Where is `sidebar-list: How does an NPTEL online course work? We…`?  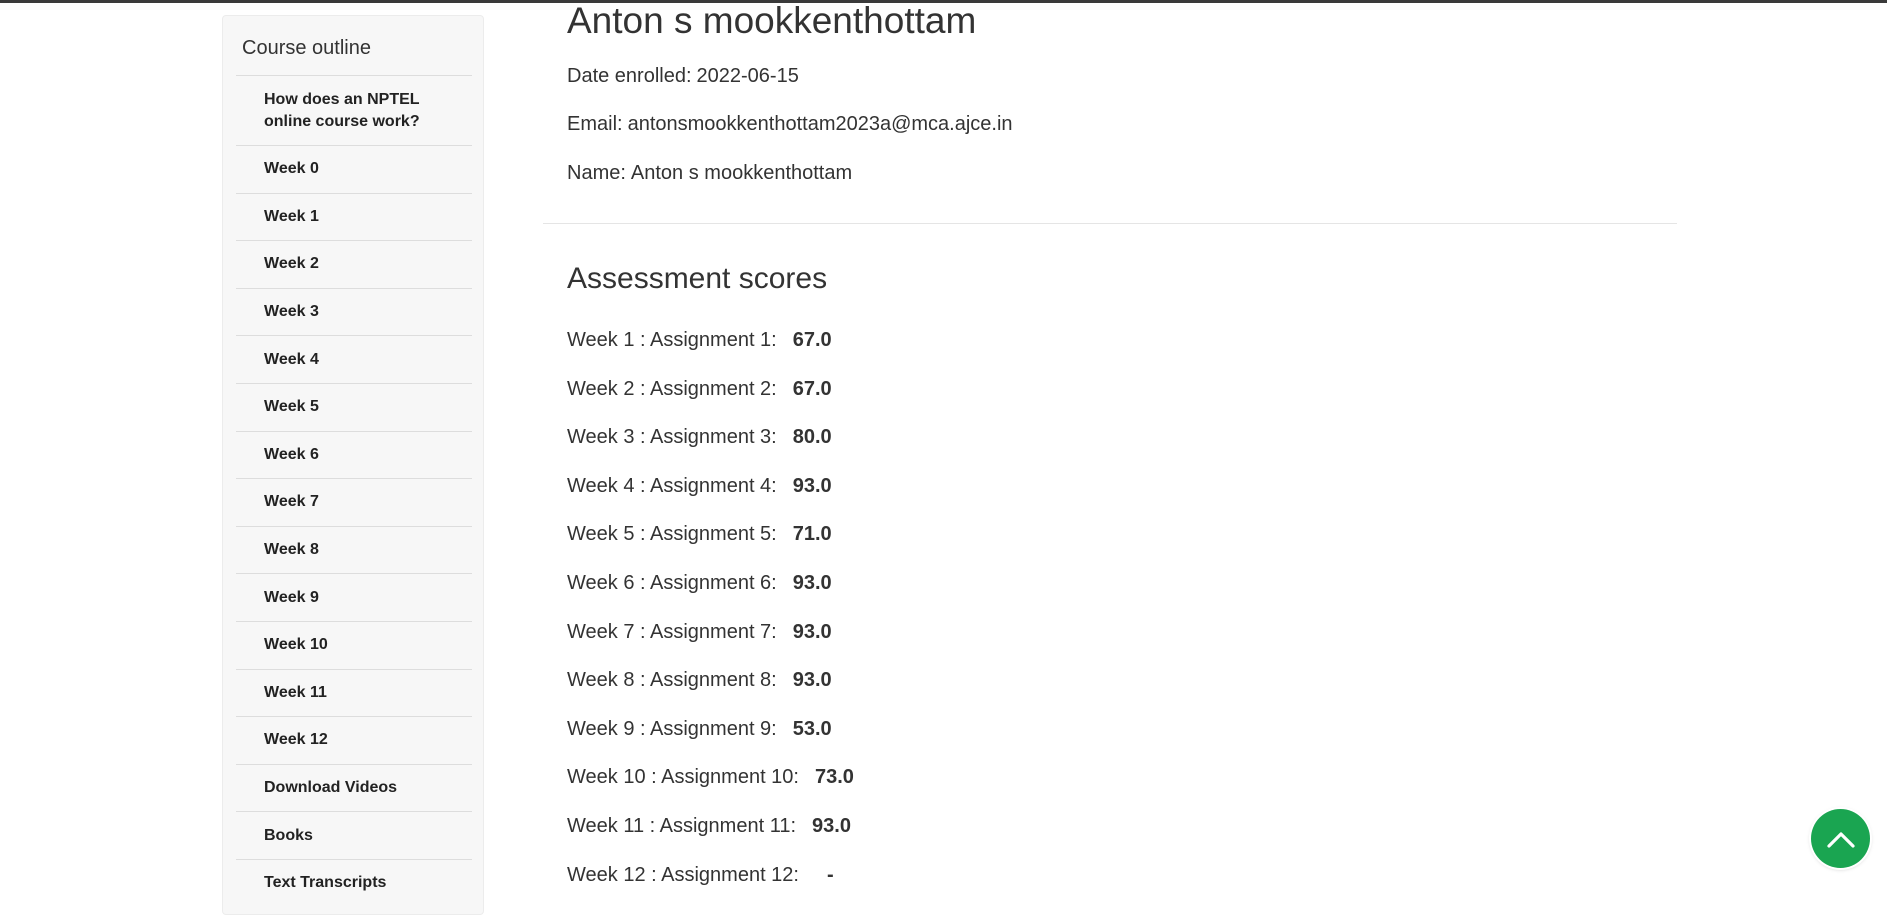 sidebar-list: How does an NPTEL online course work? We… is located at coordinates (354, 491).